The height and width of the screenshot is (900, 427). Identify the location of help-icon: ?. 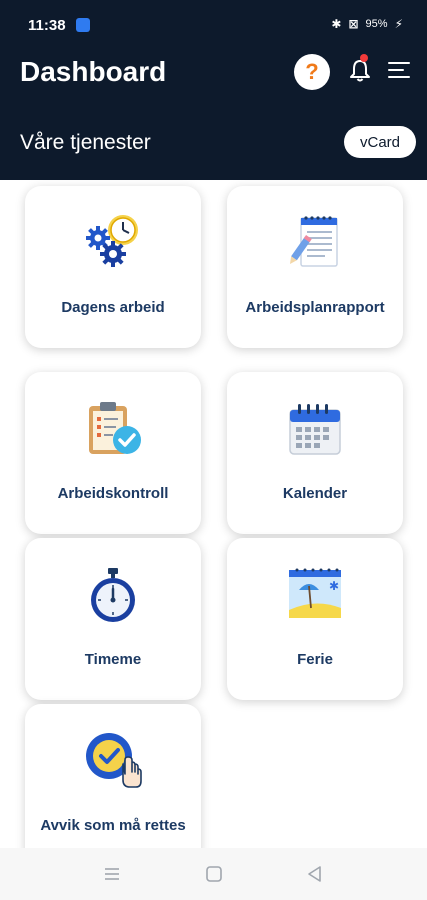
(312, 71).